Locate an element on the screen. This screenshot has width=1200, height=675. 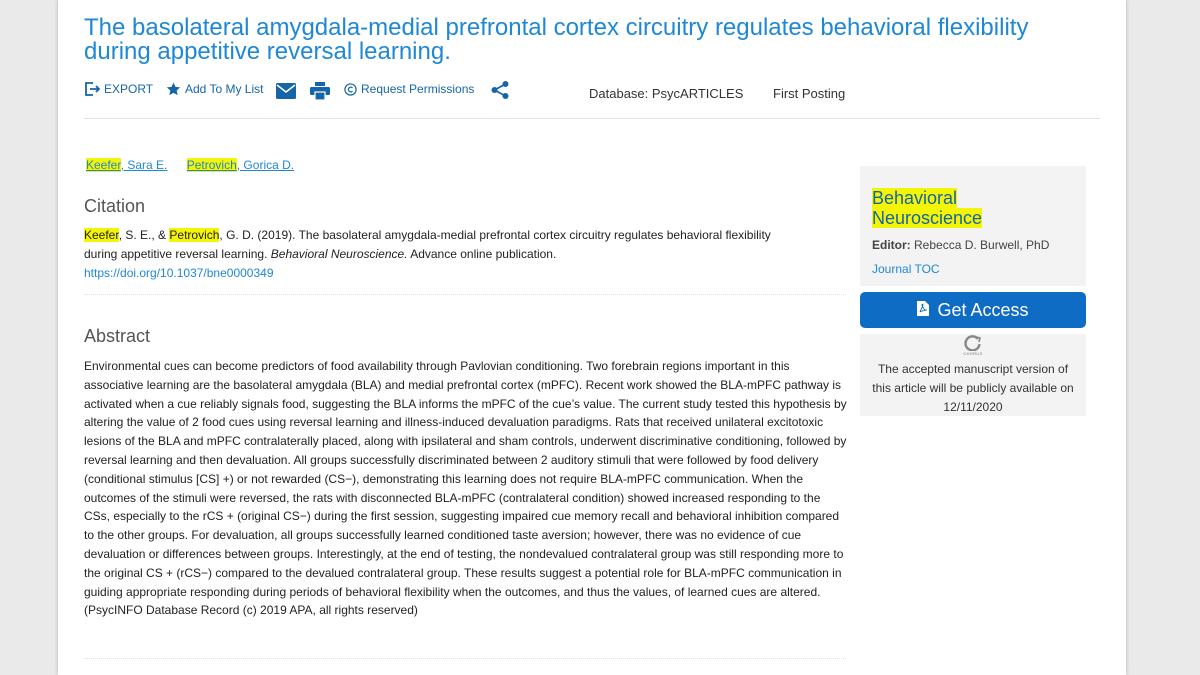
print-icon is located at coordinates (320, 91).